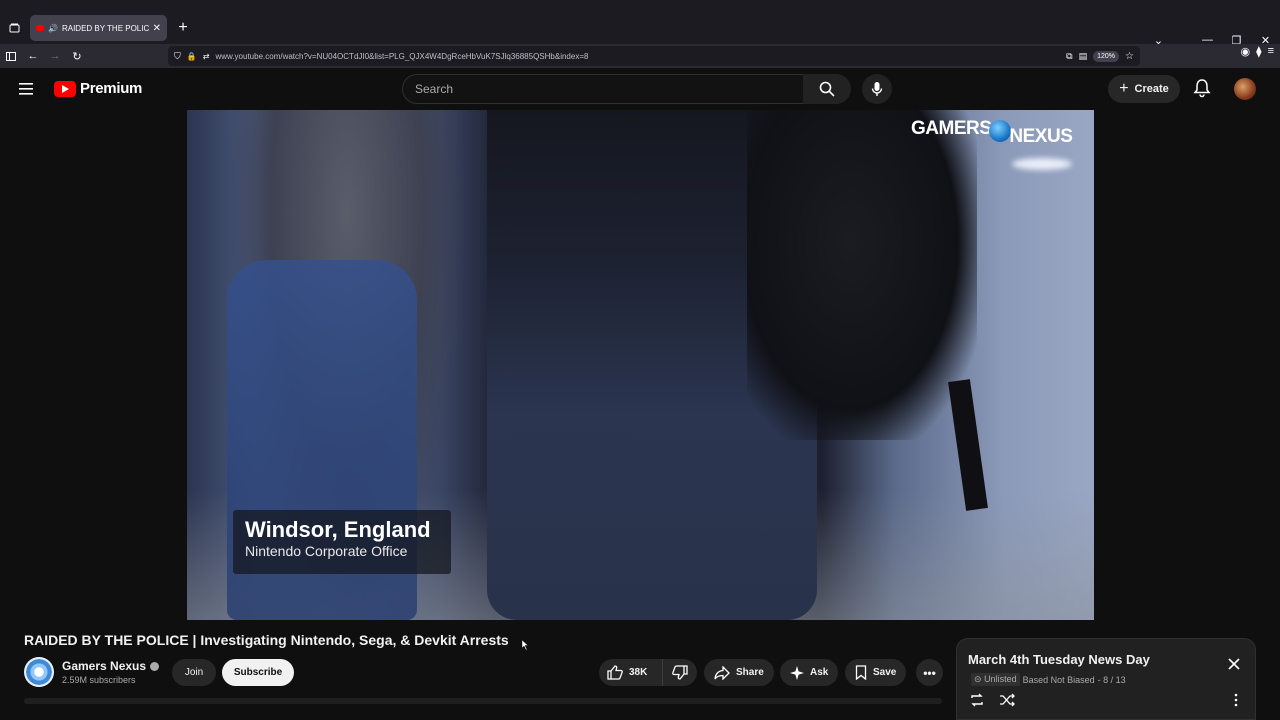 Image resolution: width=1280 pixels, height=720 pixels. Describe the element at coordinates (861, 672) in the screenshot. I see `bookmark-icon` at that location.